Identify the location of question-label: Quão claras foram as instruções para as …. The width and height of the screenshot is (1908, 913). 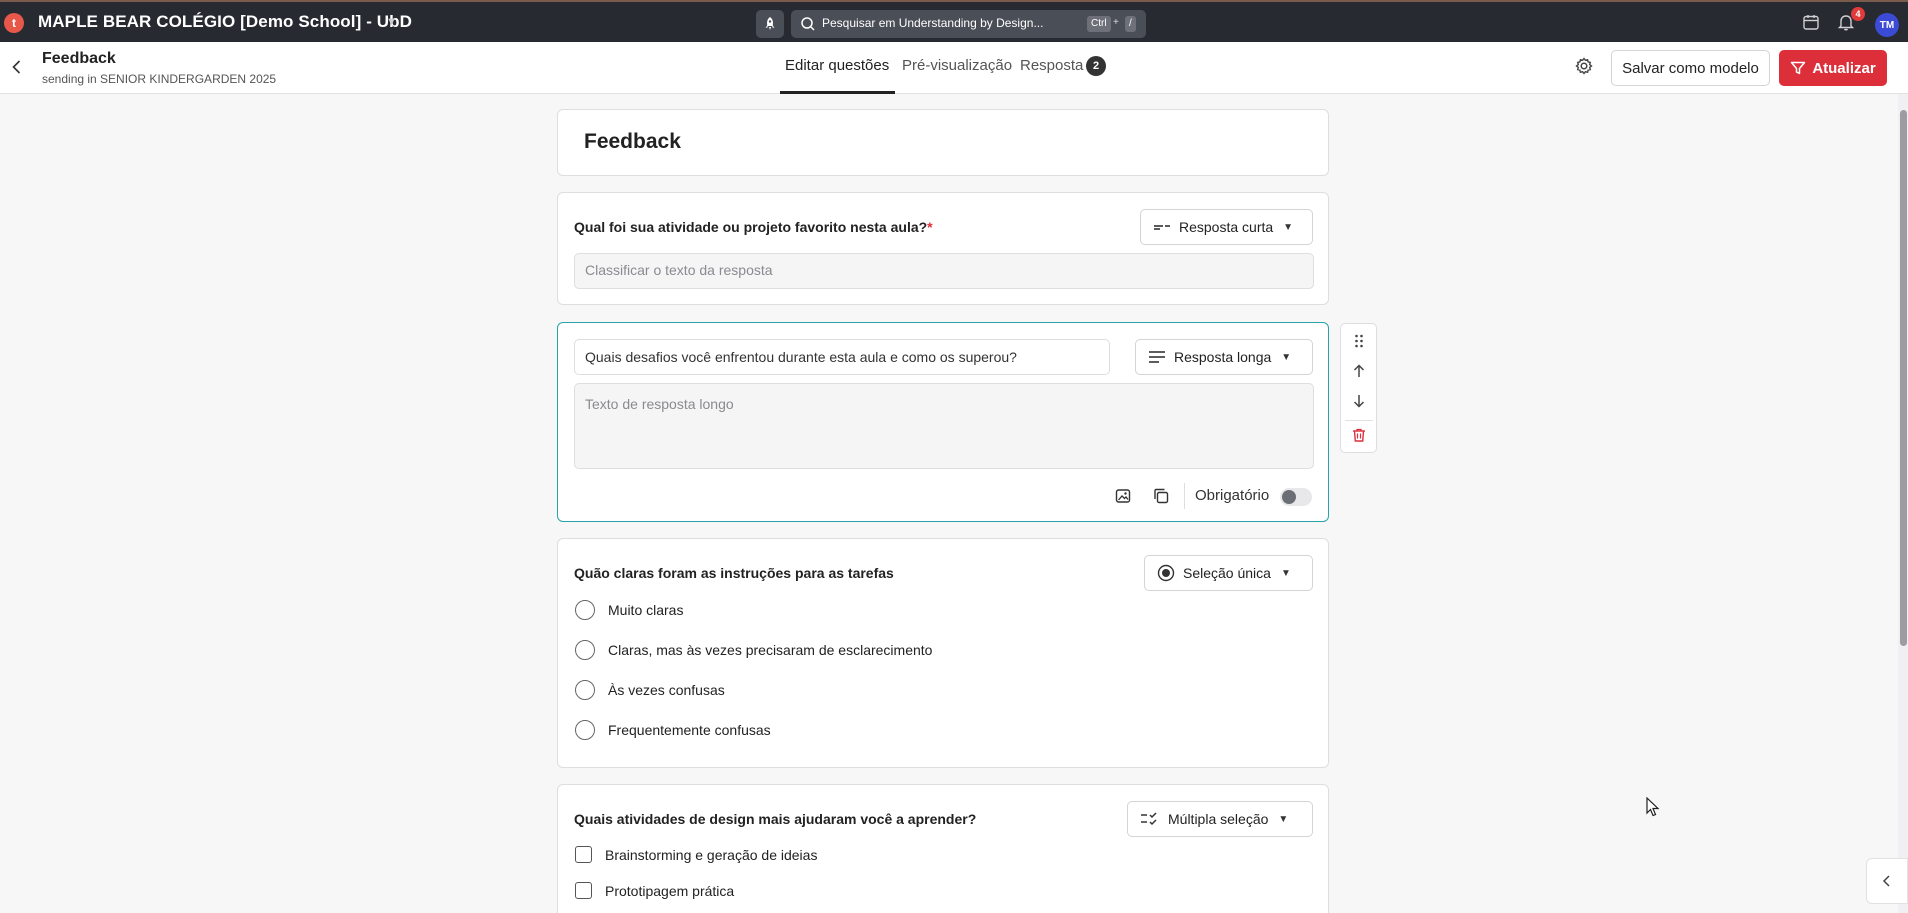
(734, 573).